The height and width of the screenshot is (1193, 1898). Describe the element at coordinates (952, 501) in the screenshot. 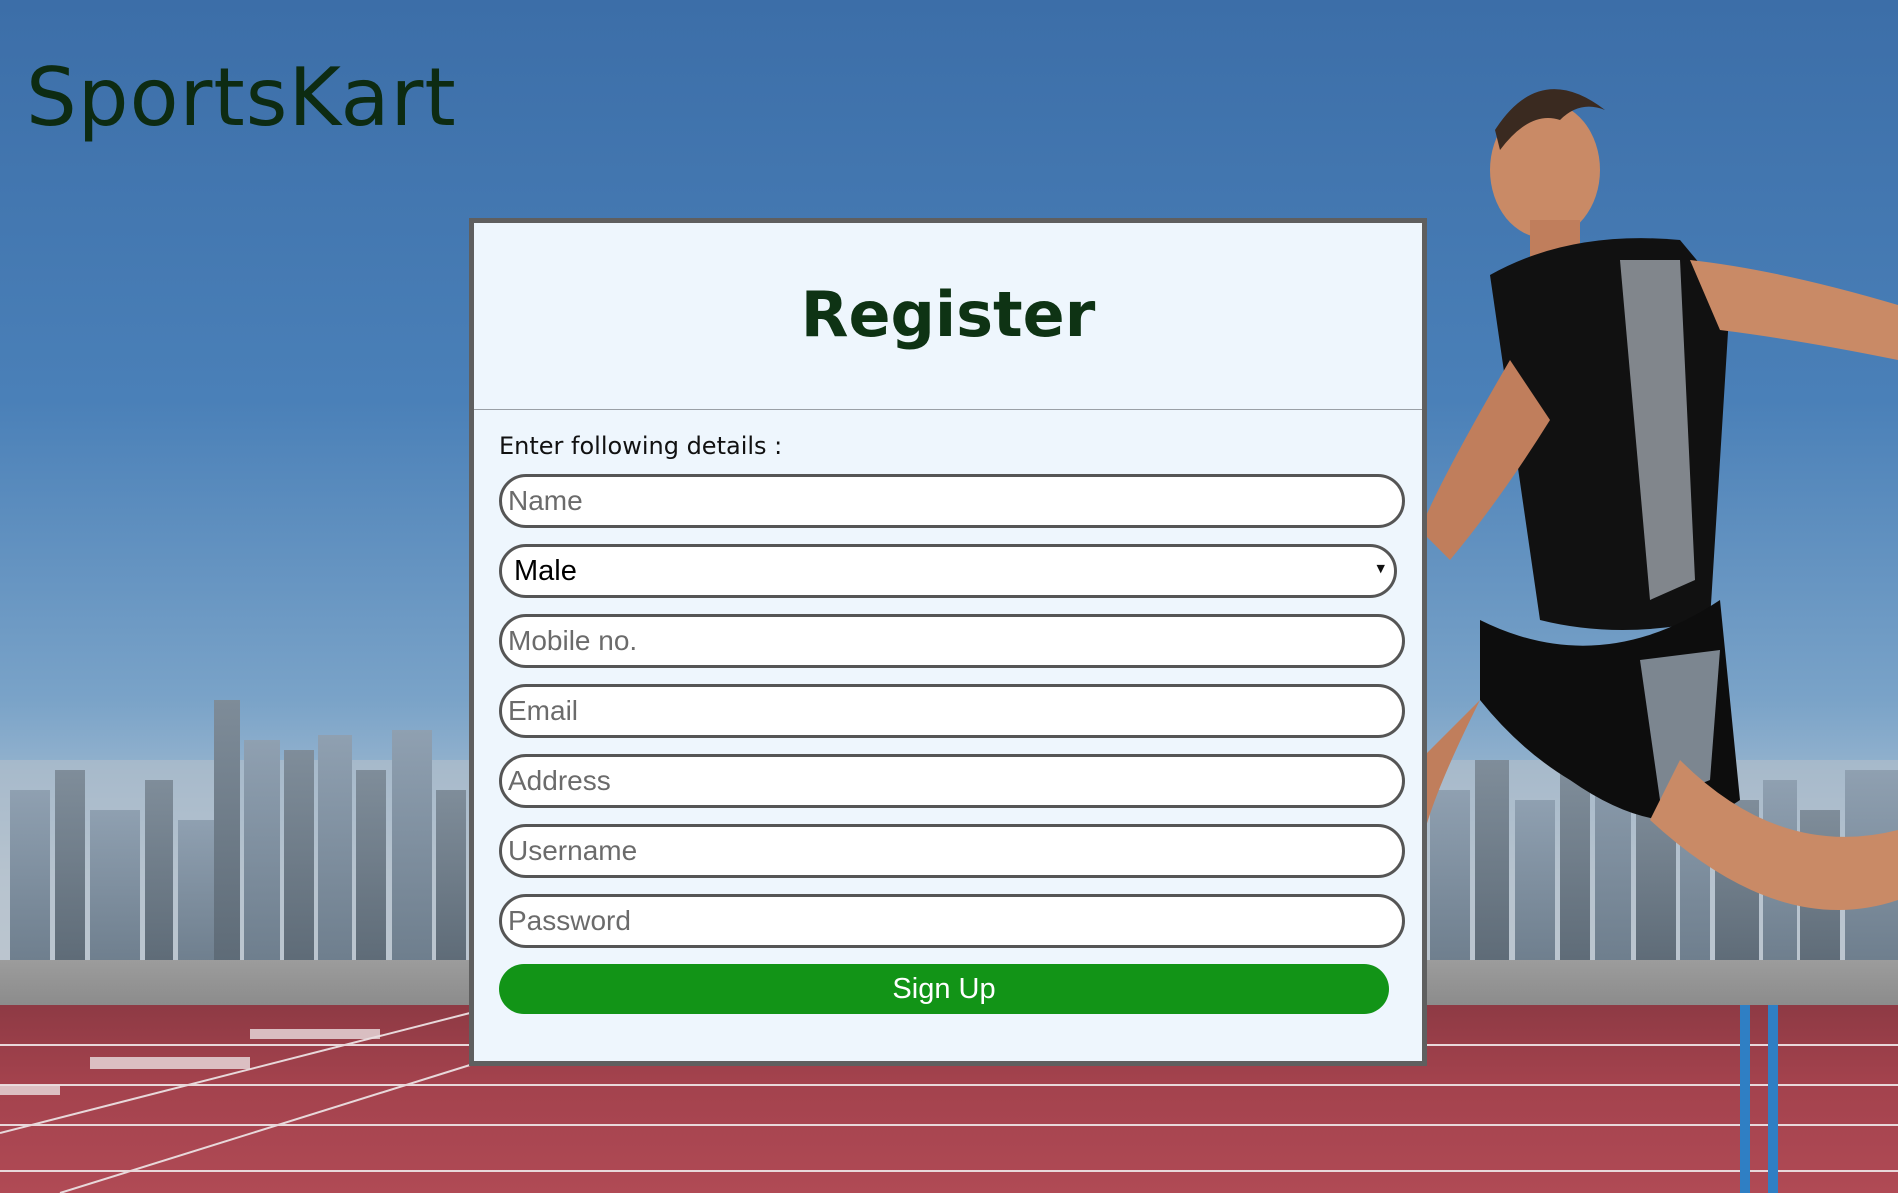

I see `name-input` at that location.